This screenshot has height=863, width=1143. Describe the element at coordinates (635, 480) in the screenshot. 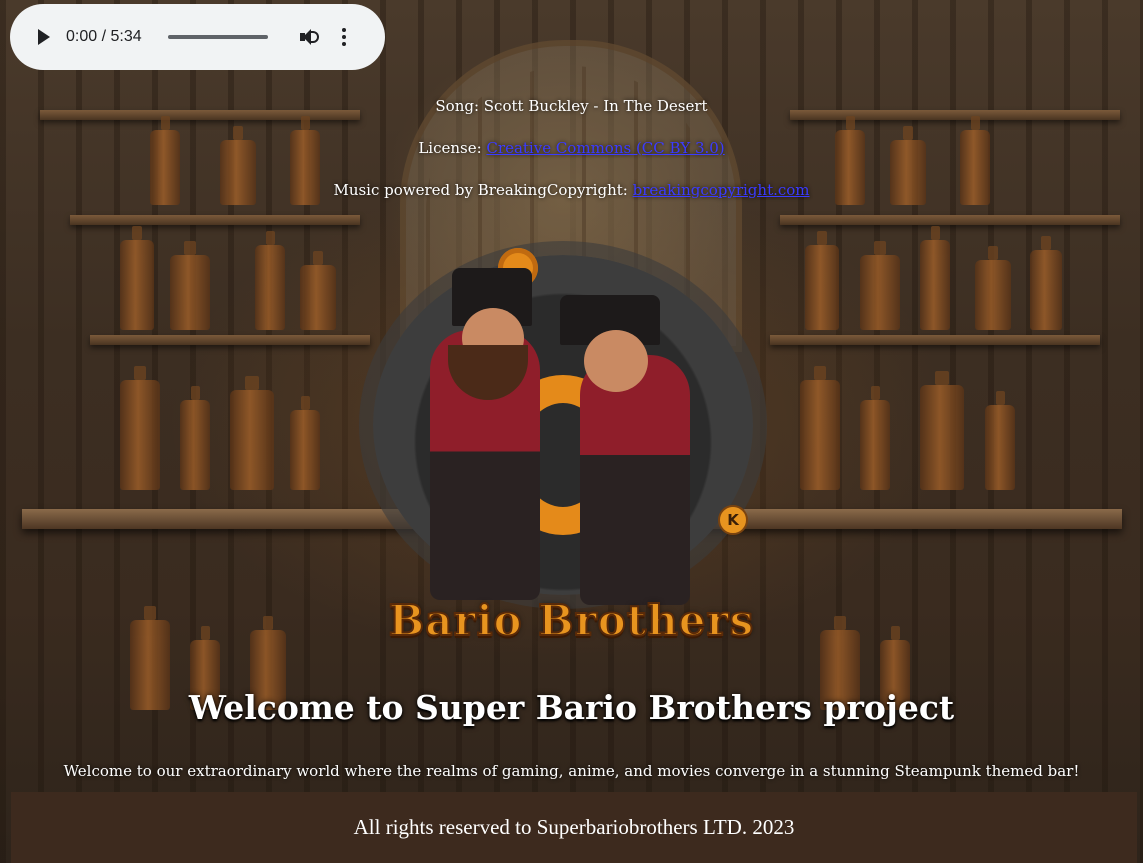

I see `right-character` at that location.